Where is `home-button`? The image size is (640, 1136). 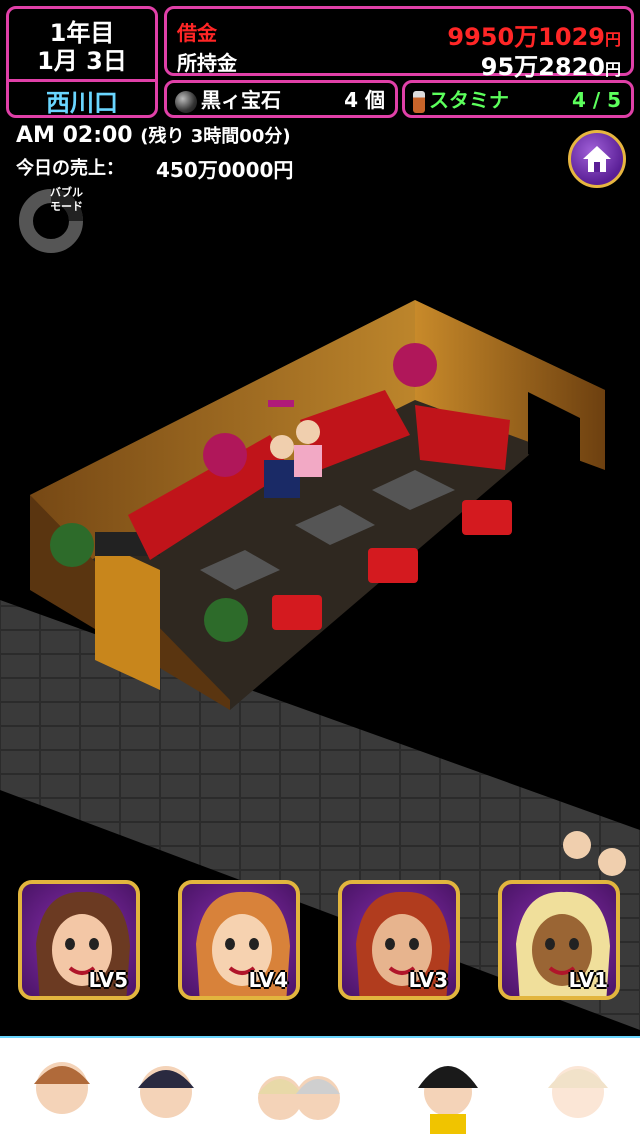 home-button is located at coordinates (597, 159).